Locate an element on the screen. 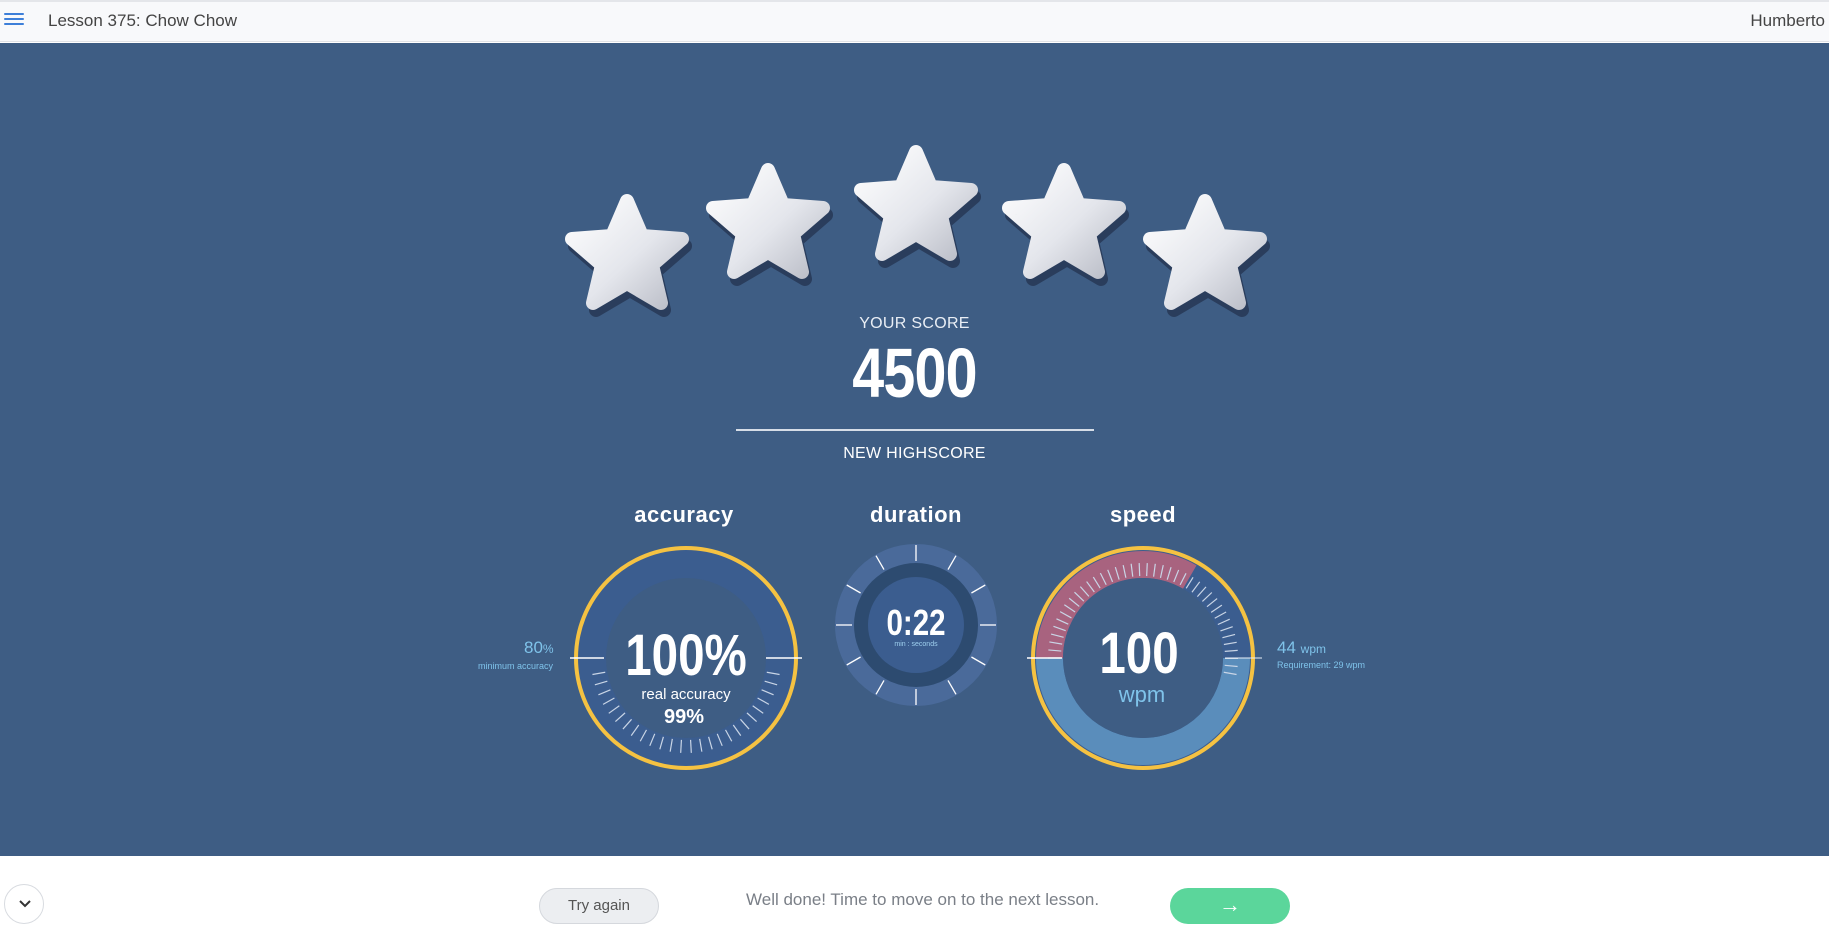 The width and height of the screenshot is (1829, 944). arrow-right-icon: → is located at coordinates (1230, 904).